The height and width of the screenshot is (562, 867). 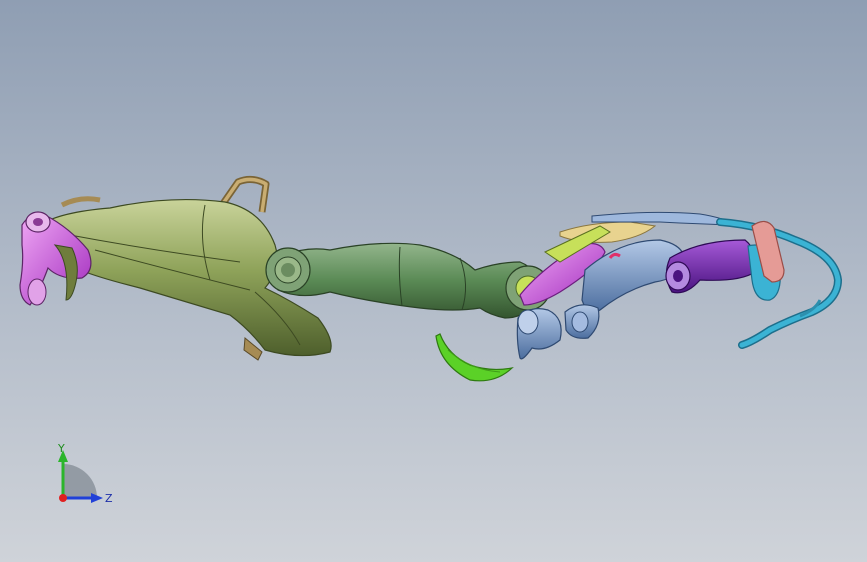 What do you see at coordinates (80, 481) in the screenshot?
I see `triad-plane-shading` at bounding box center [80, 481].